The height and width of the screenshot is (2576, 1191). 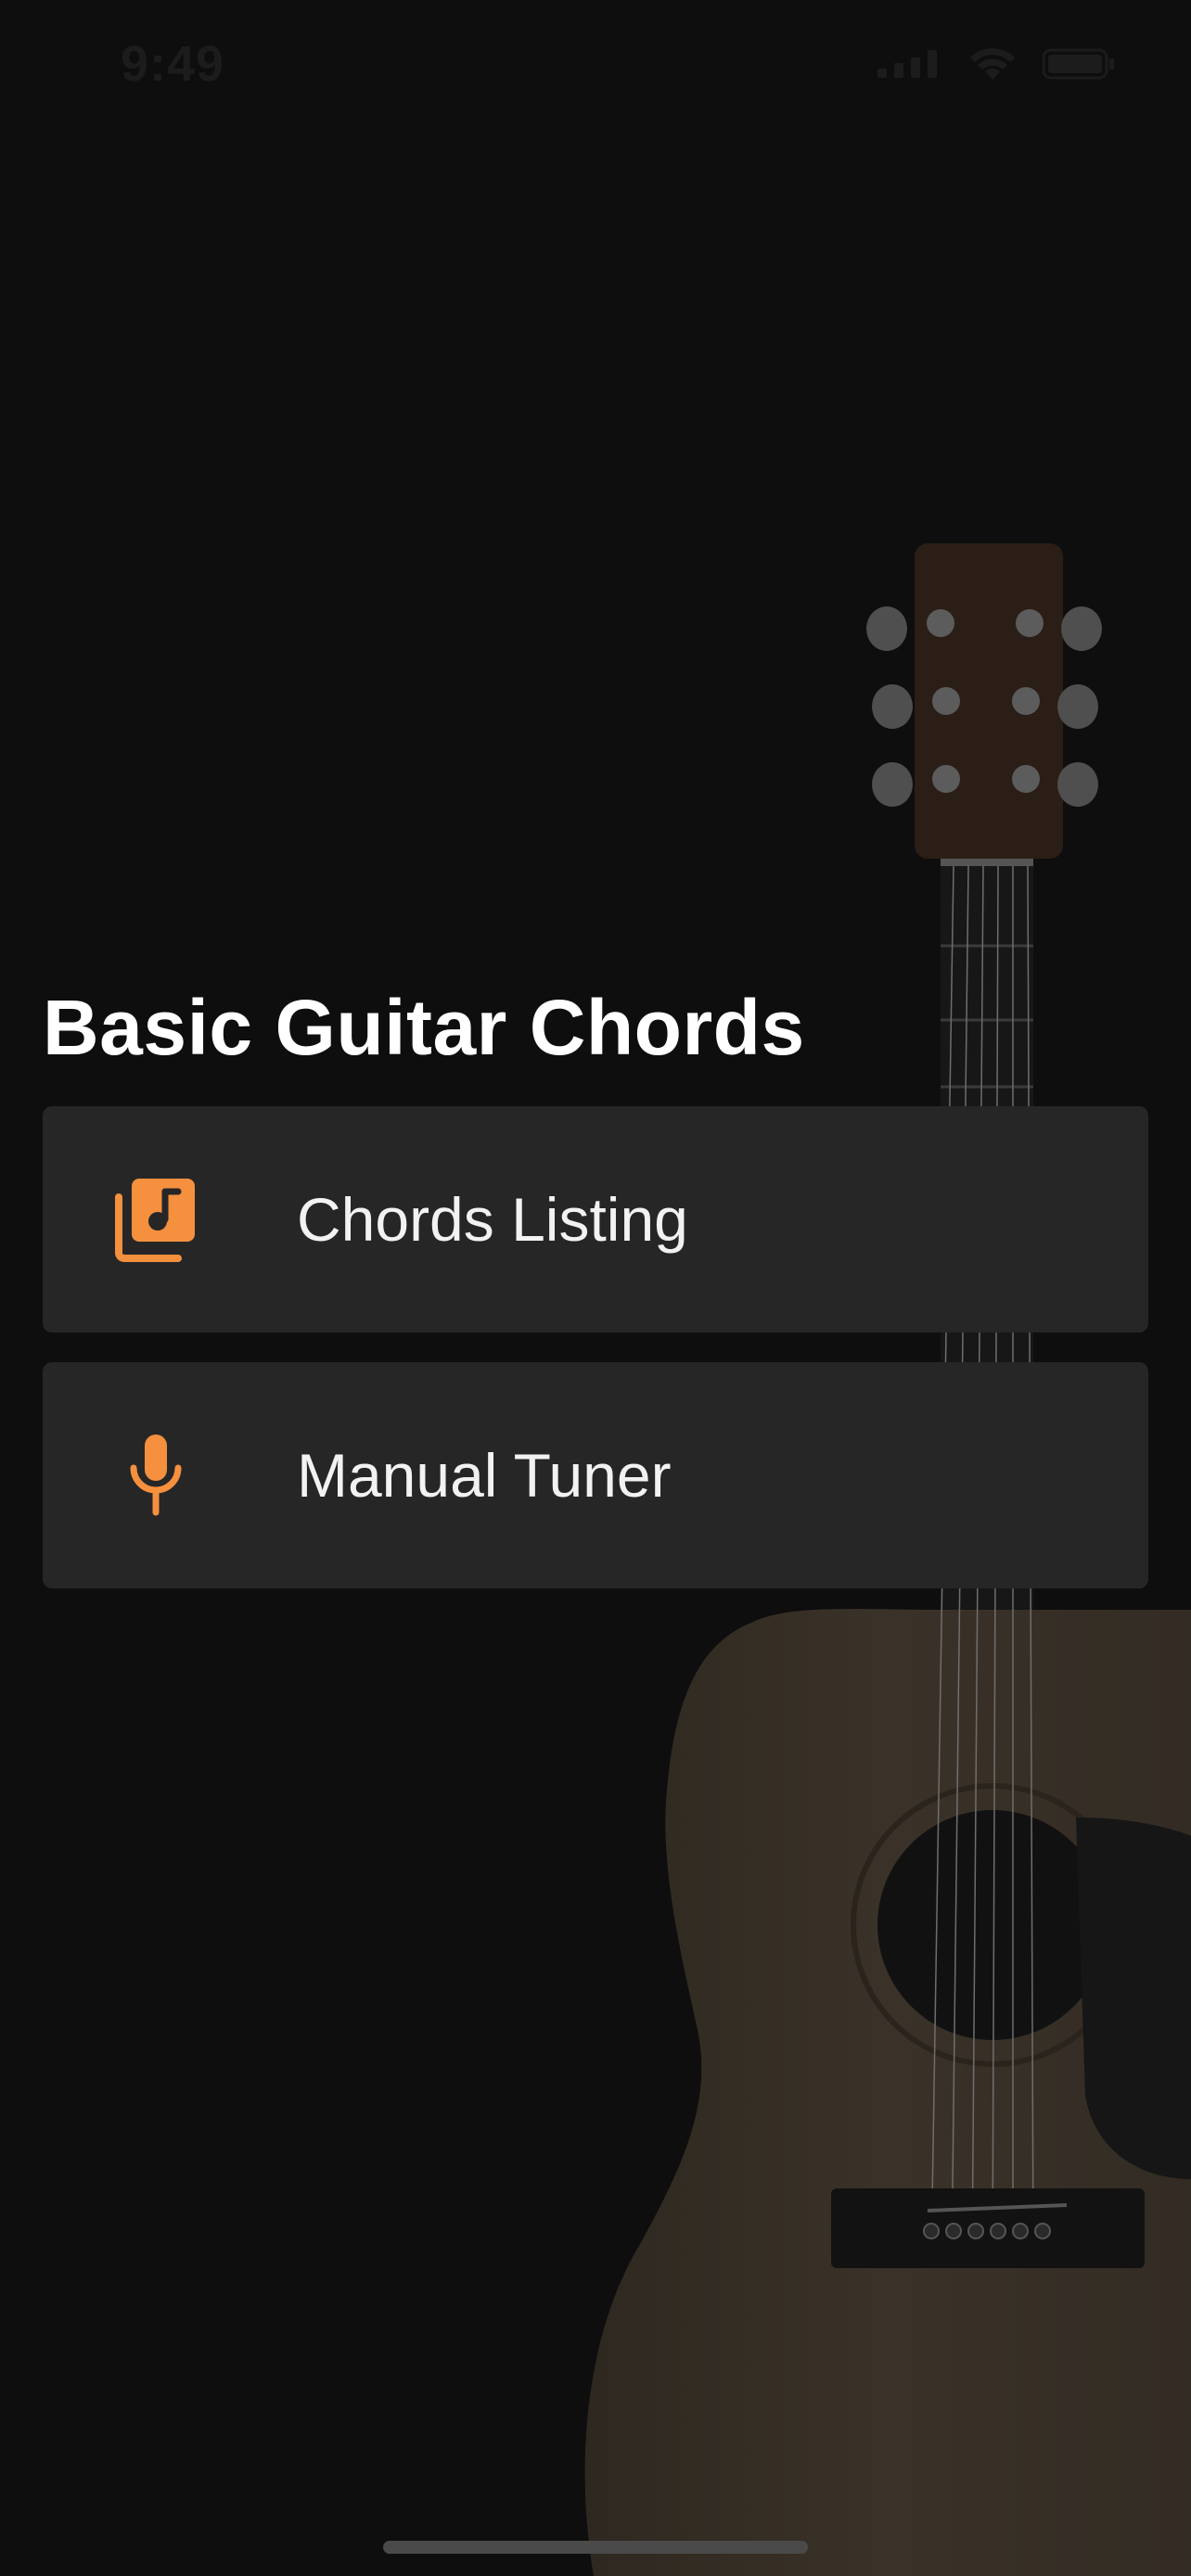 What do you see at coordinates (155, 1220) in the screenshot?
I see `music-library-icon` at bounding box center [155, 1220].